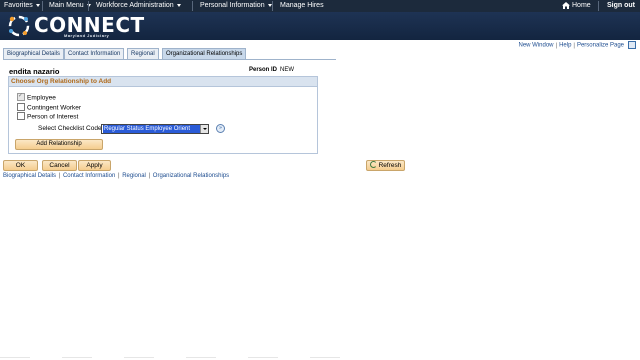 This screenshot has width=640, height=360. Describe the element at coordinates (581, 5) in the screenshot. I see `home-label: Home` at that location.